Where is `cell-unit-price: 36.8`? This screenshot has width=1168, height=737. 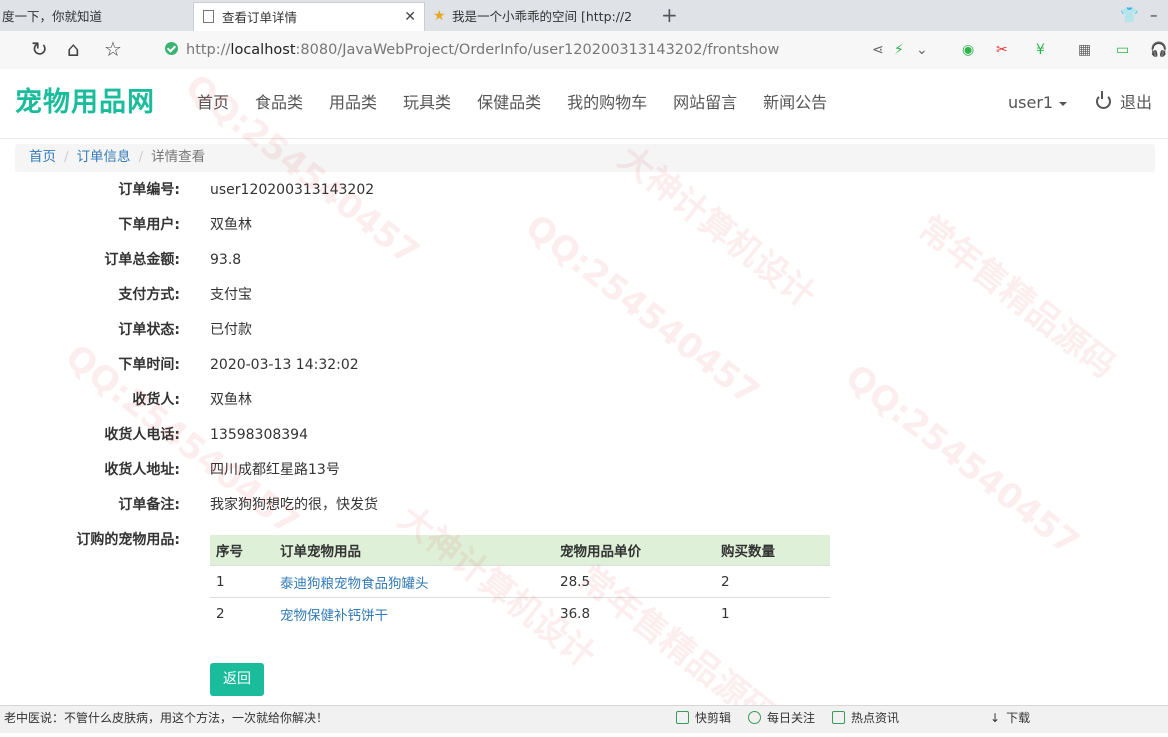 cell-unit-price: 36.8 is located at coordinates (634, 613).